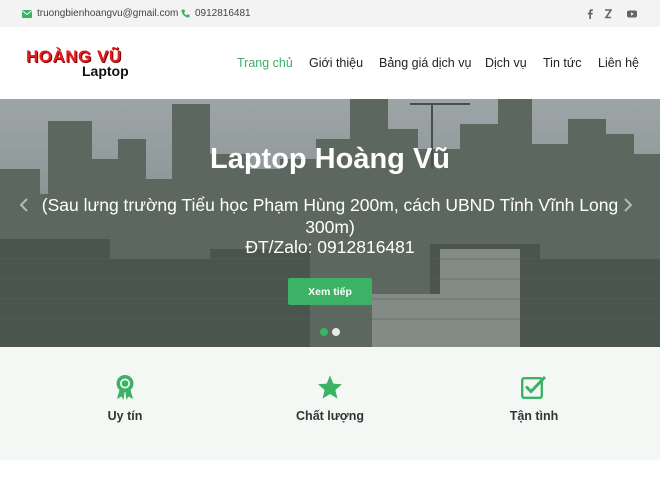 The image size is (660, 495). What do you see at coordinates (125, 416) in the screenshot?
I see `feature-label-reputation: Uy tín` at bounding box center [125, 416].